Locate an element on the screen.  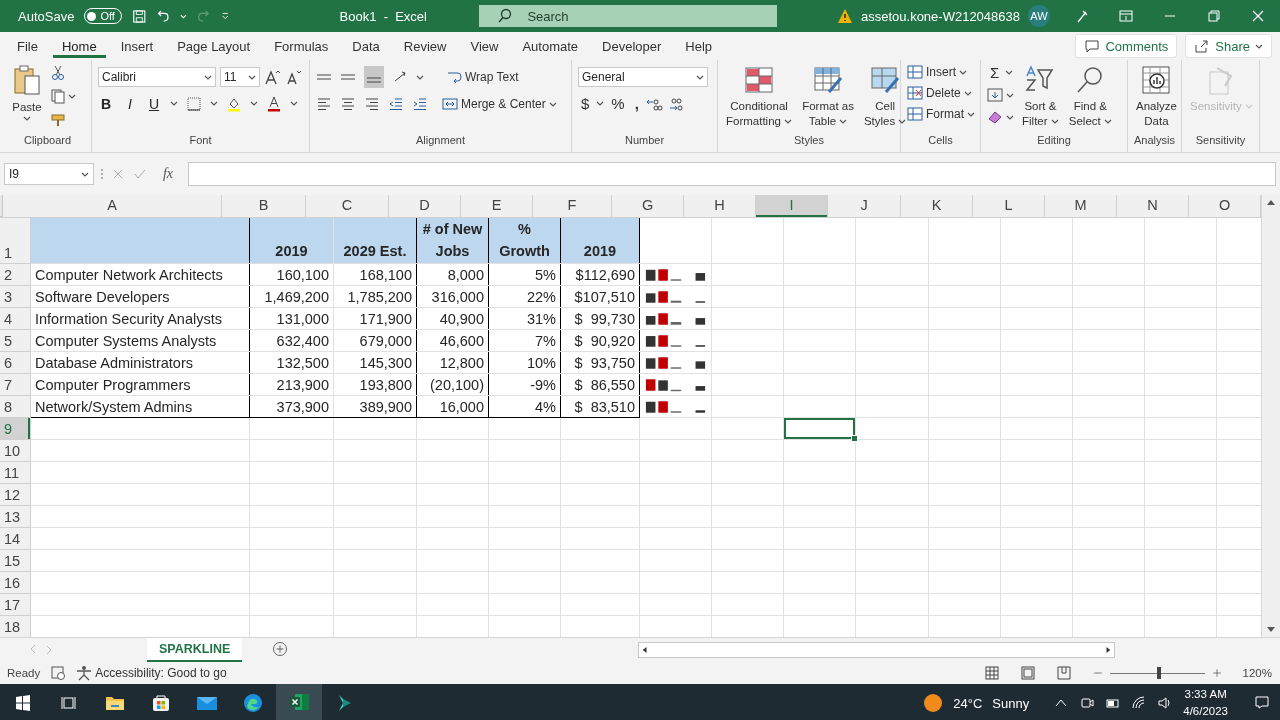
ribbon-button: Find & Select is located at coordinates (1090, 96).